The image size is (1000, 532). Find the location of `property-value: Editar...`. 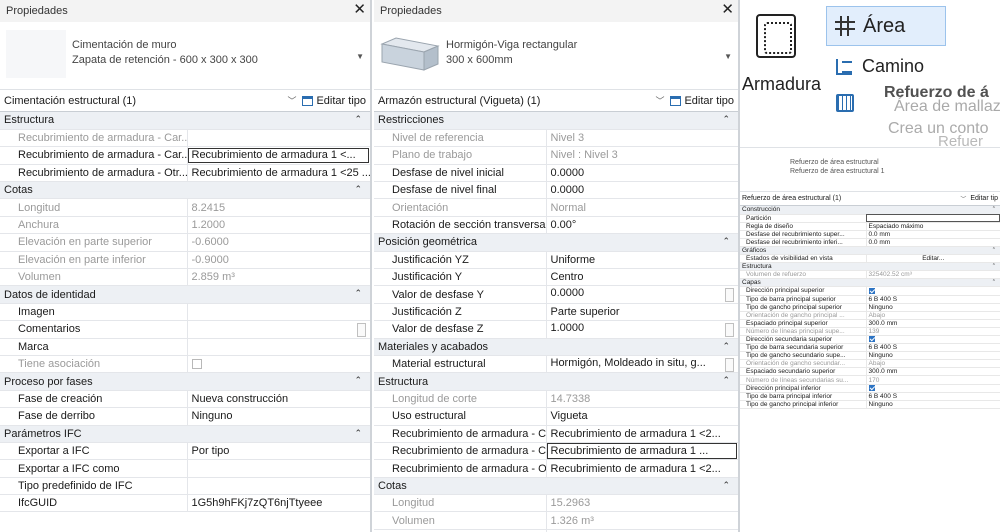

property-value: Editar... is located at coordinates (933, 259).